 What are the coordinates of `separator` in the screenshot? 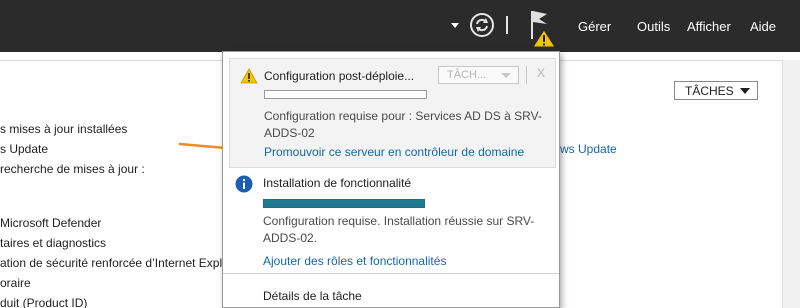 It's located at (526, 75).